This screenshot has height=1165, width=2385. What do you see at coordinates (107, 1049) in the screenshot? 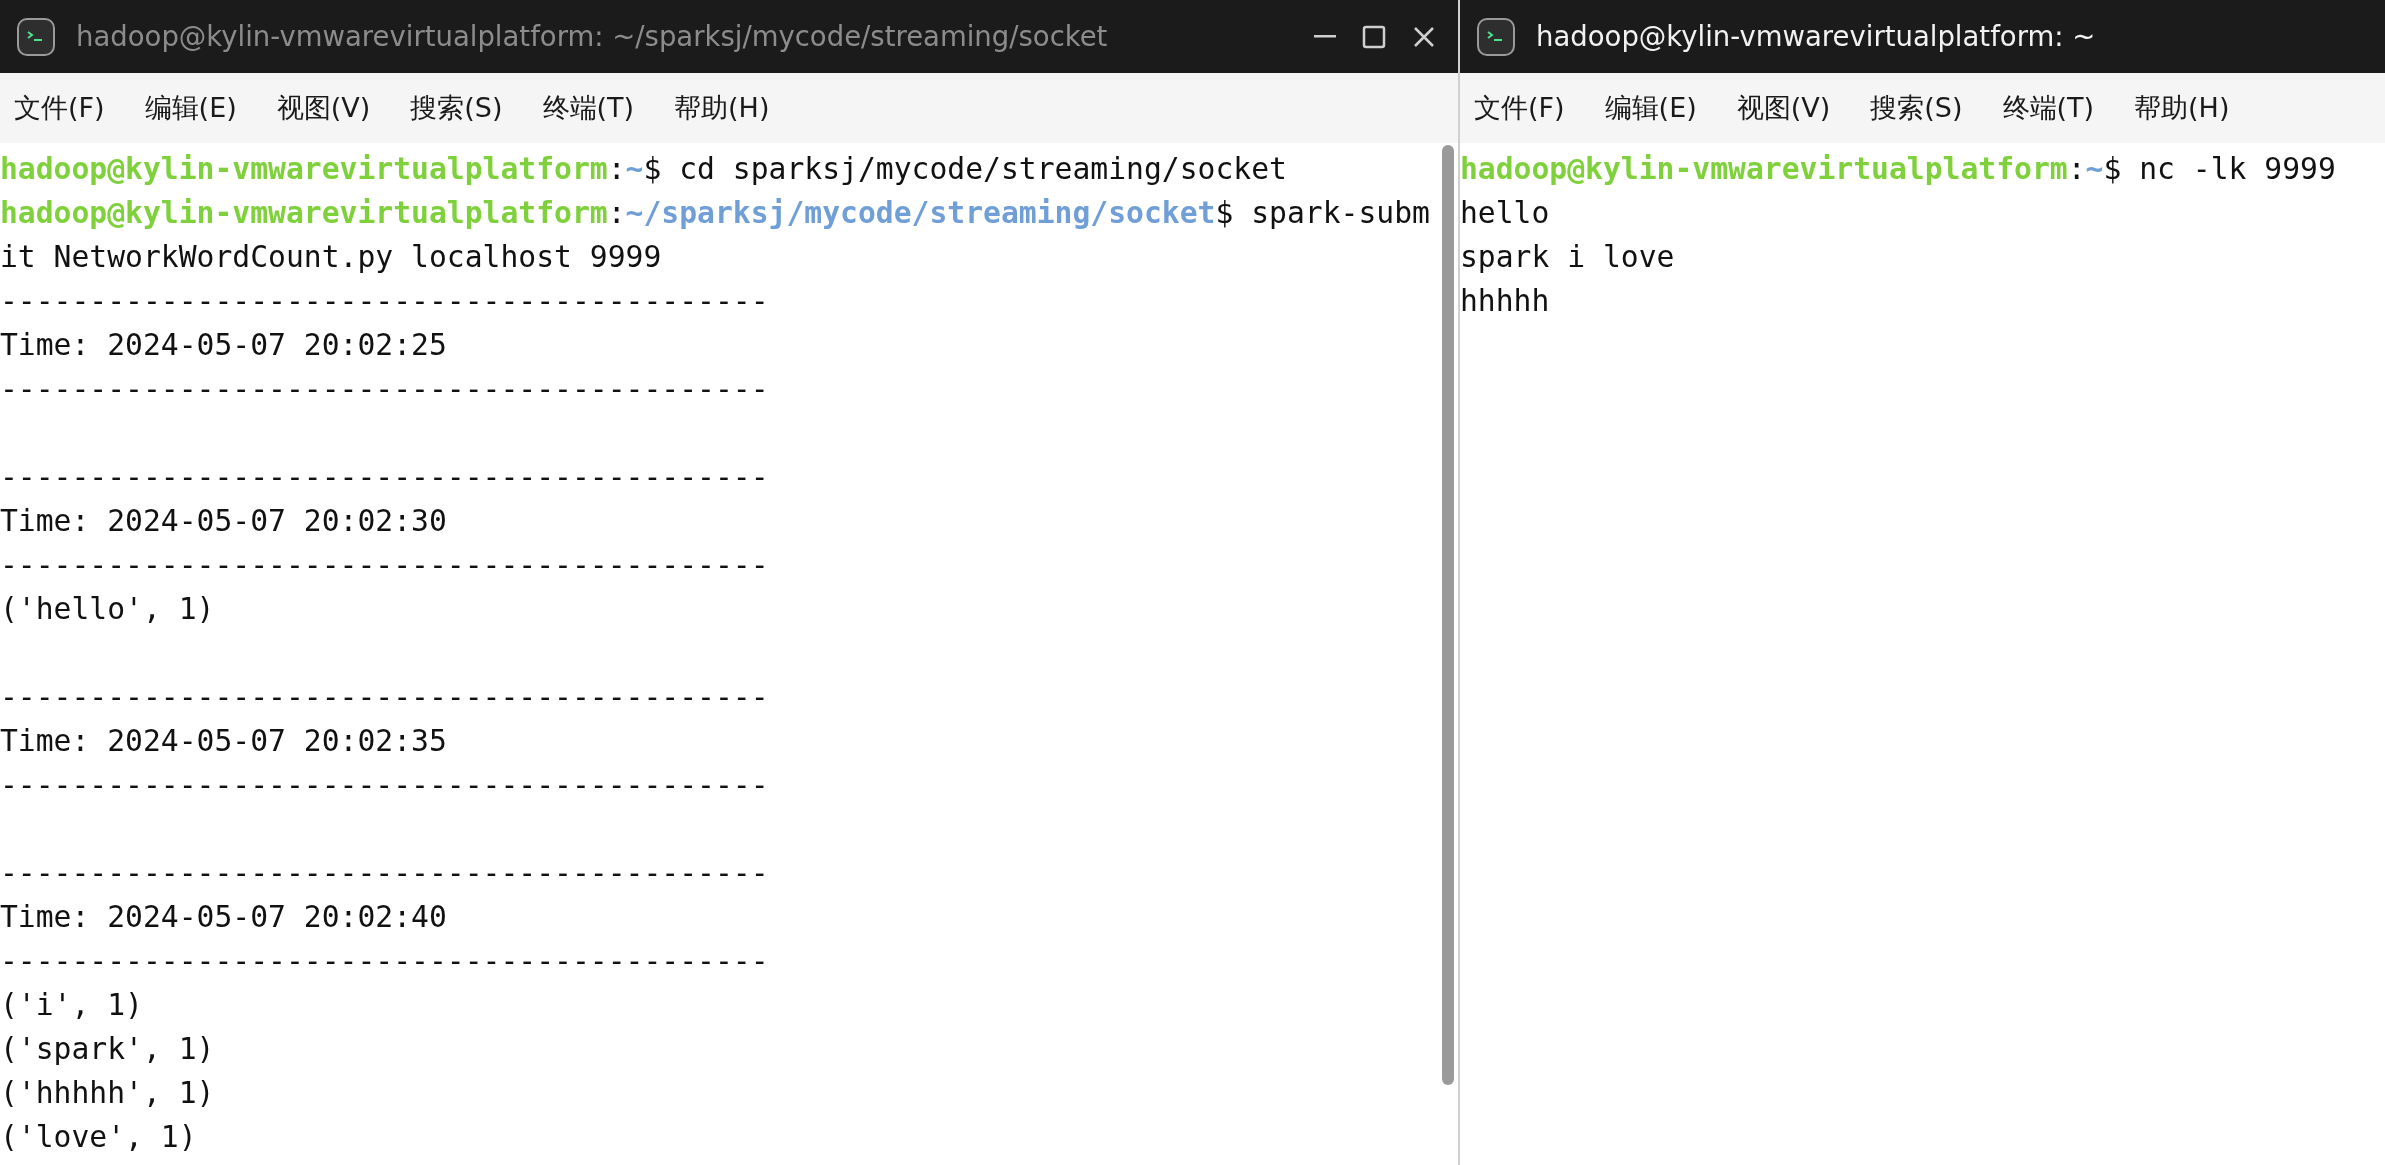
I see `terminal-line: ('spark', 1)` at bounding box center [107, 1049].